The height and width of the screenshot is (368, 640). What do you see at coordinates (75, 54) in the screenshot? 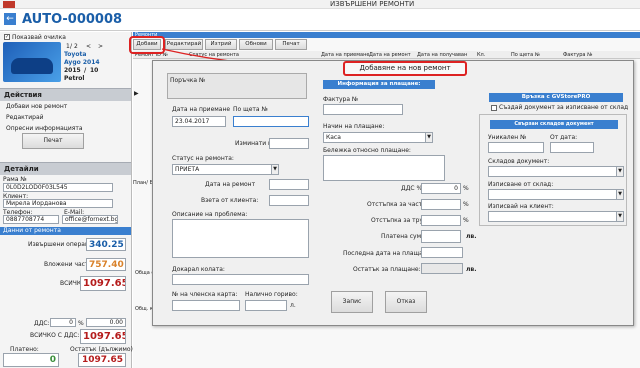
I see `car-make: Toyota` at bounding box center [75, 54].